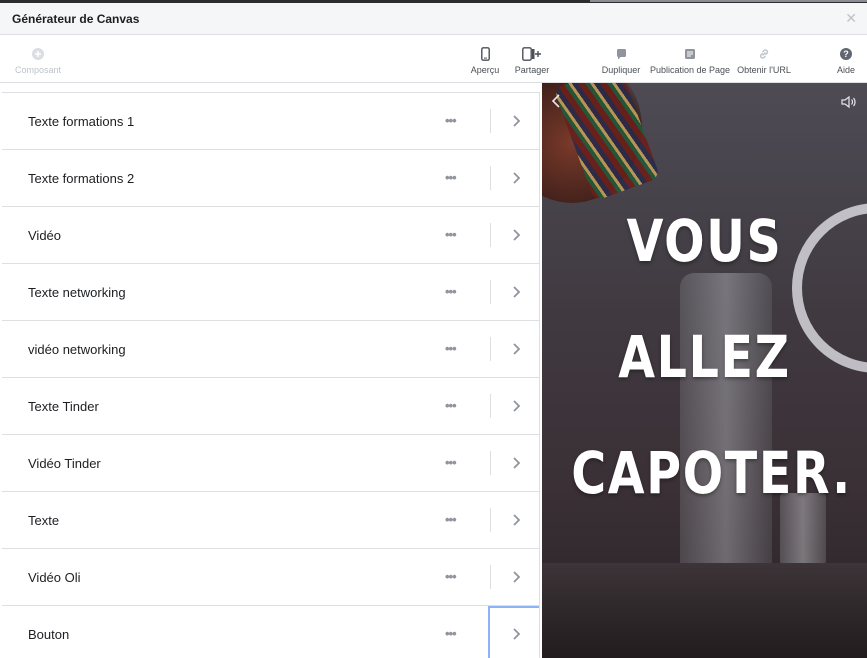 This screenshot has width=867, height=658. I want to click on duplicate-button: Dupliquer, so click(621, 59).